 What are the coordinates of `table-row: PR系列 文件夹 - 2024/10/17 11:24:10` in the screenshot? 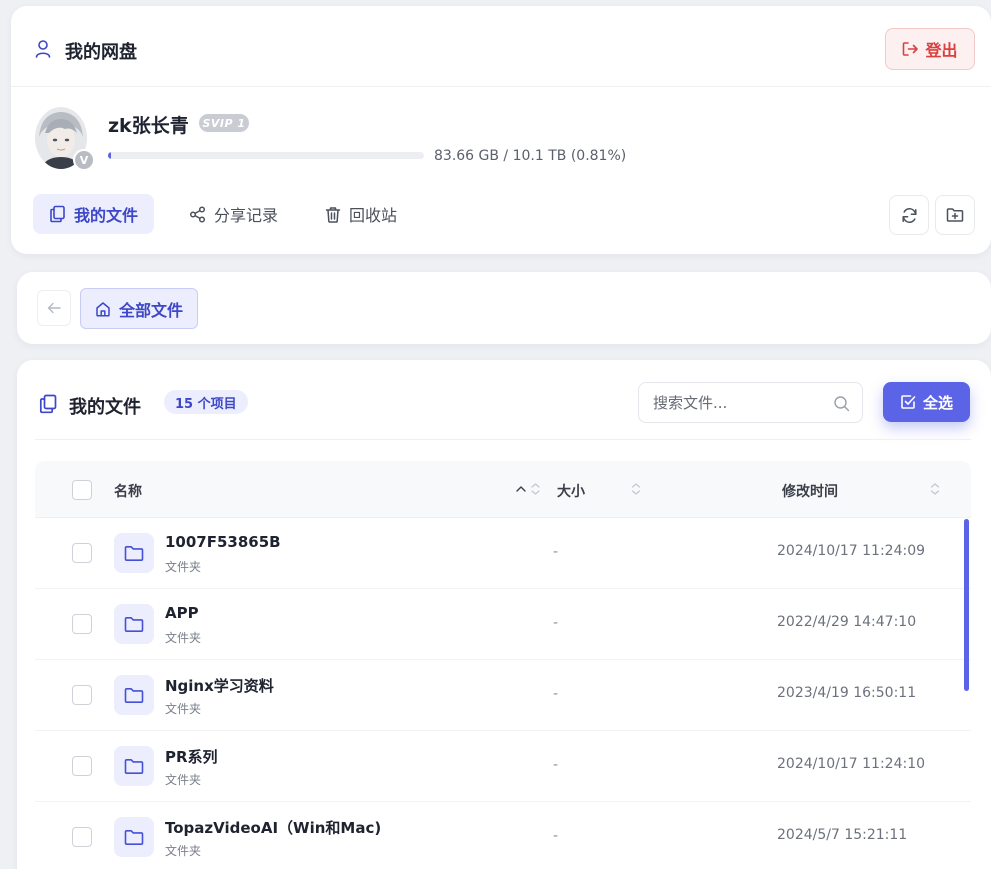 It's located at (503, 766).